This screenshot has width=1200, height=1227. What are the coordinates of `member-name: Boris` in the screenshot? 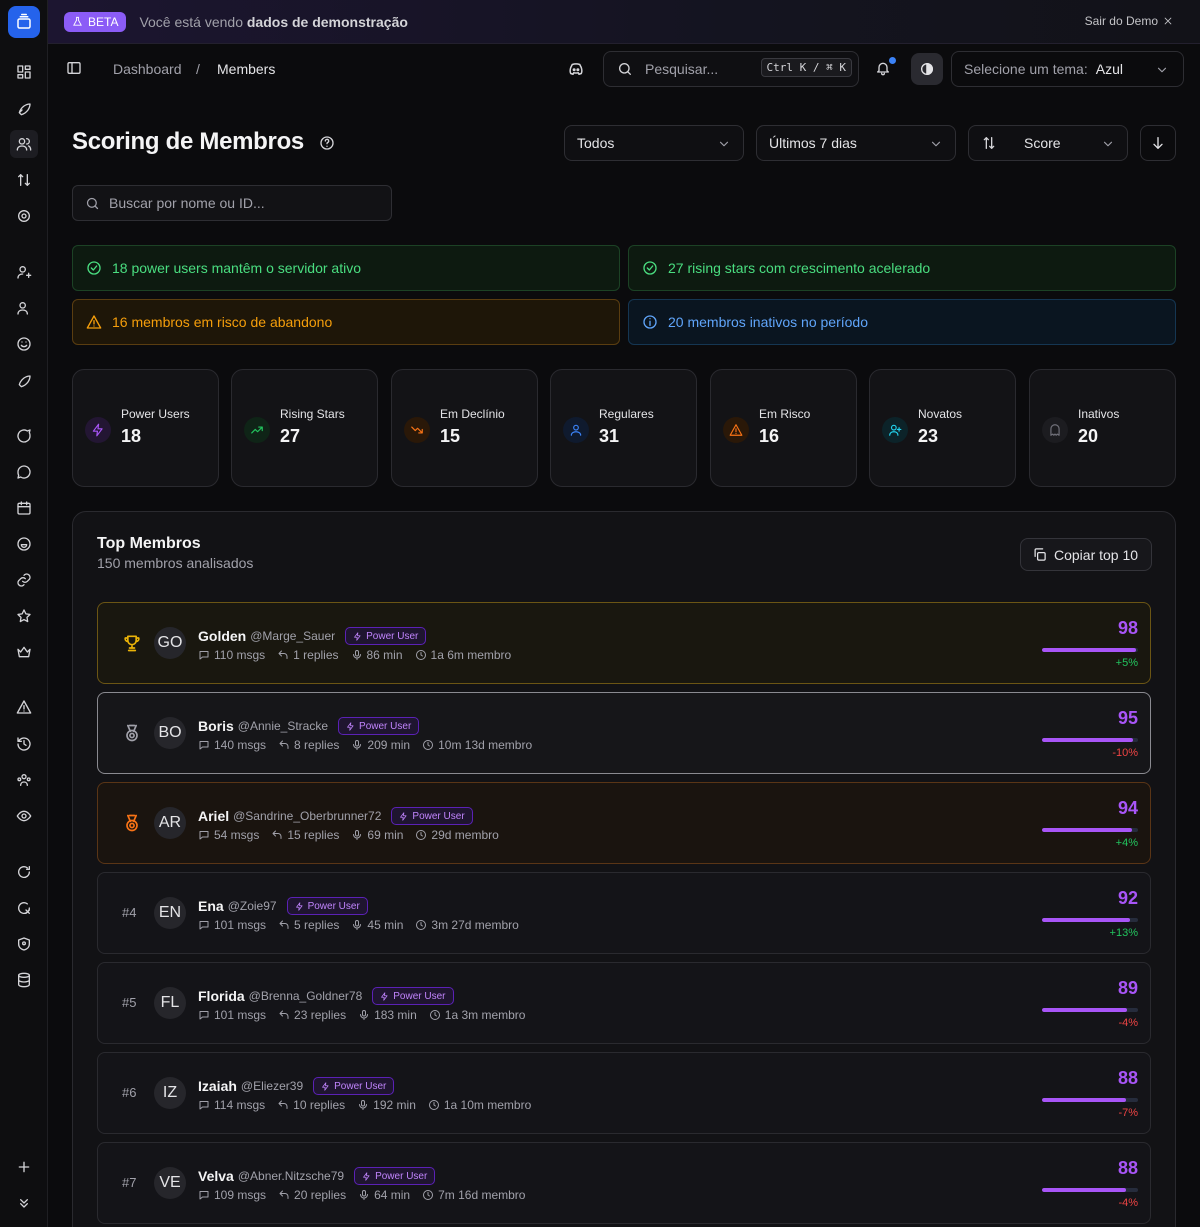 It's located at (216, 726).